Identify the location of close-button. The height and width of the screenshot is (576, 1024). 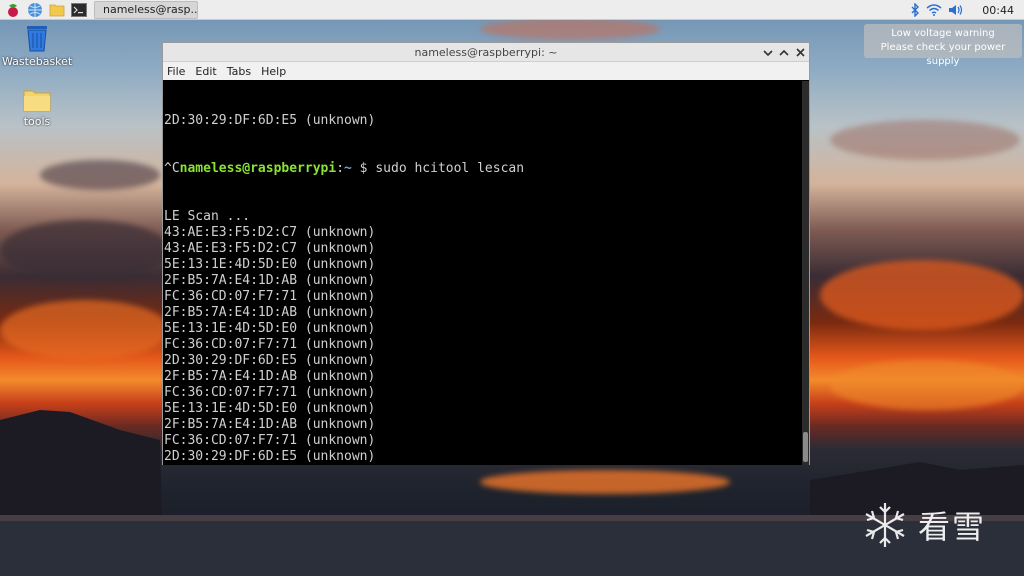
(800, 53).